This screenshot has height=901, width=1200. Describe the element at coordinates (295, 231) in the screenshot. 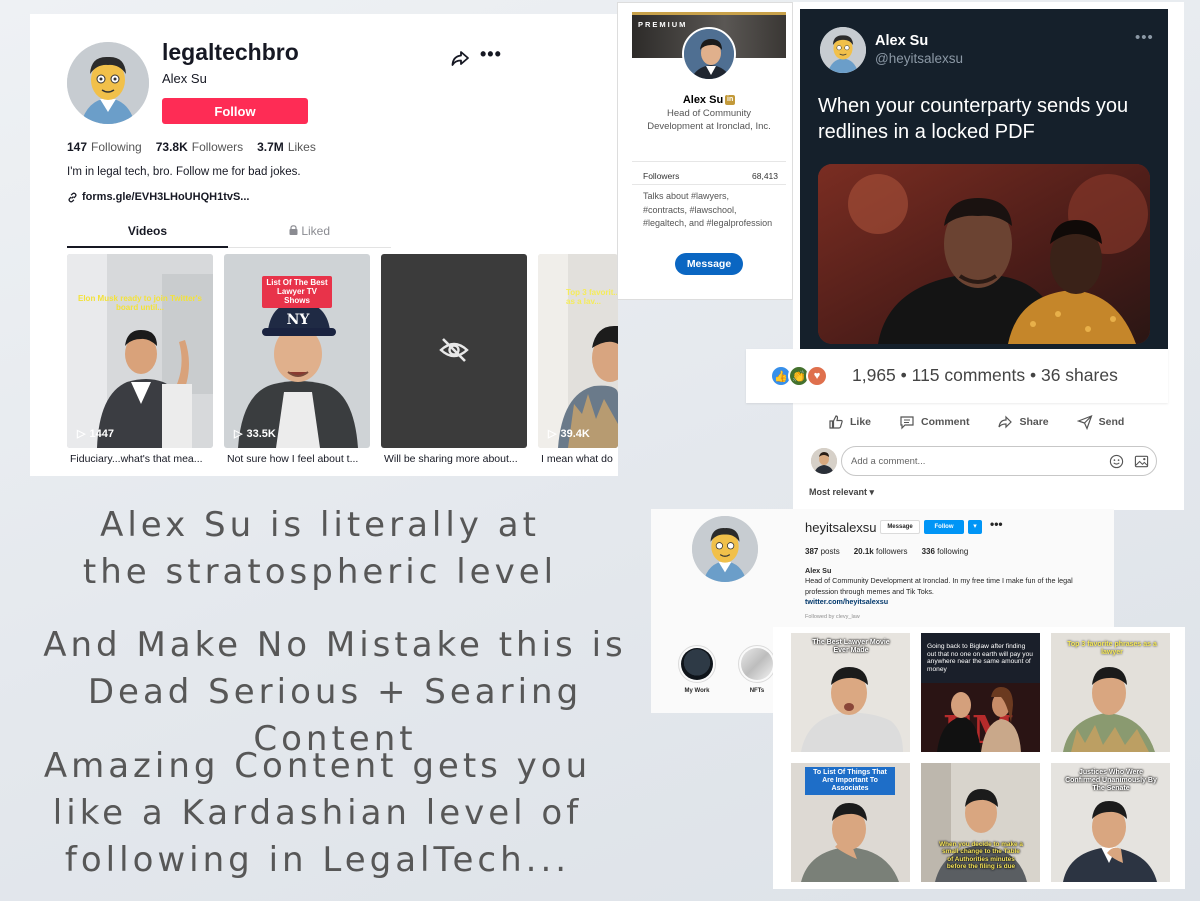

I see `lock-icon` at that location.